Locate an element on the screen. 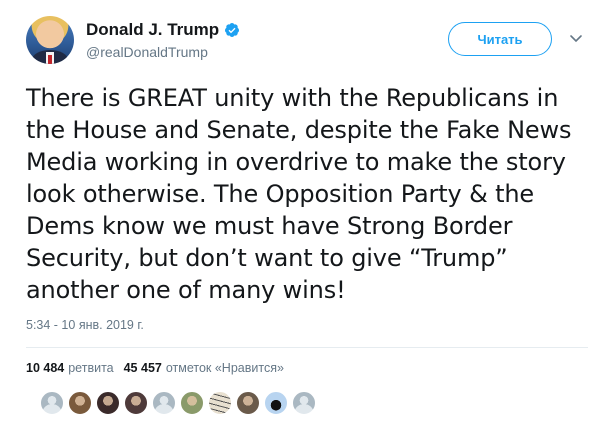 The image size is (616, 422). tweet-timestamp: 5:34 - 10 янв. 2019 г. is located at coordinates (85, 325).